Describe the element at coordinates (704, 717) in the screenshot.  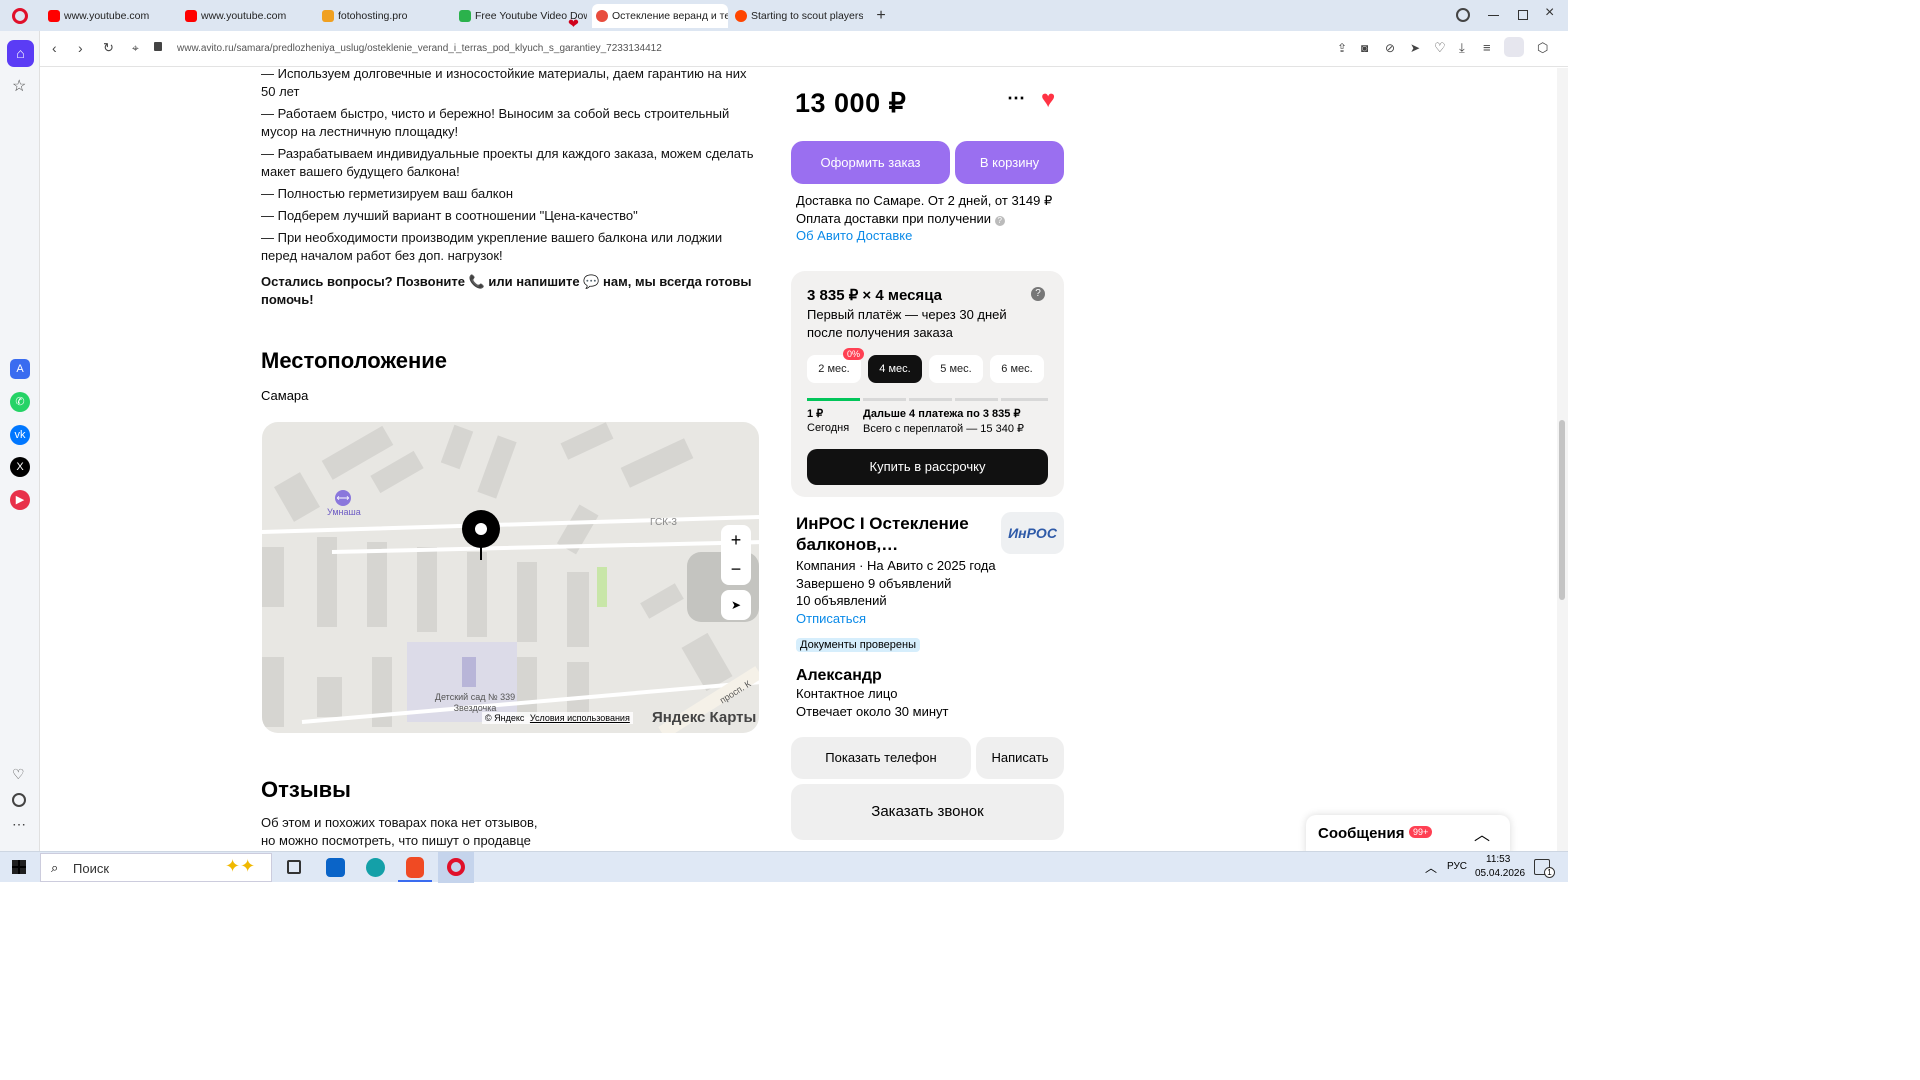
I see `yandex-maps-logo: Яндекс Карты` at that location.